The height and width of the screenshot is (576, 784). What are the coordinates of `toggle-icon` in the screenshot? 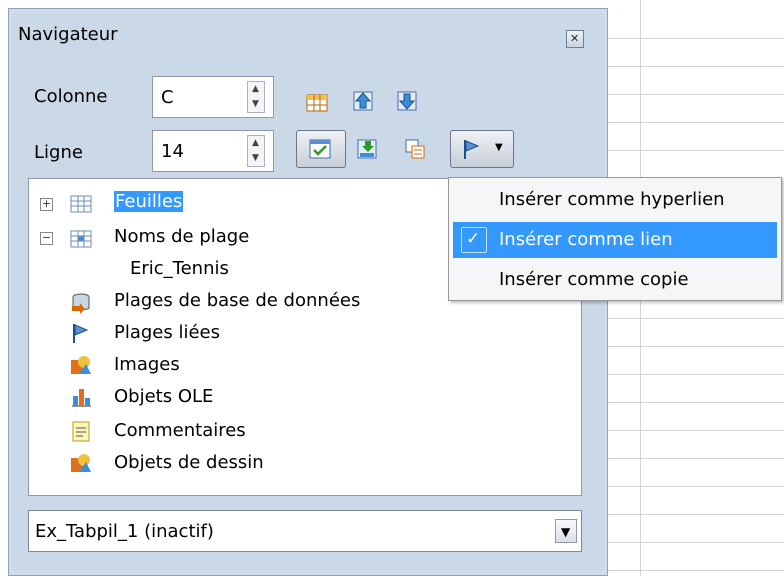 It's located at (320, 149).